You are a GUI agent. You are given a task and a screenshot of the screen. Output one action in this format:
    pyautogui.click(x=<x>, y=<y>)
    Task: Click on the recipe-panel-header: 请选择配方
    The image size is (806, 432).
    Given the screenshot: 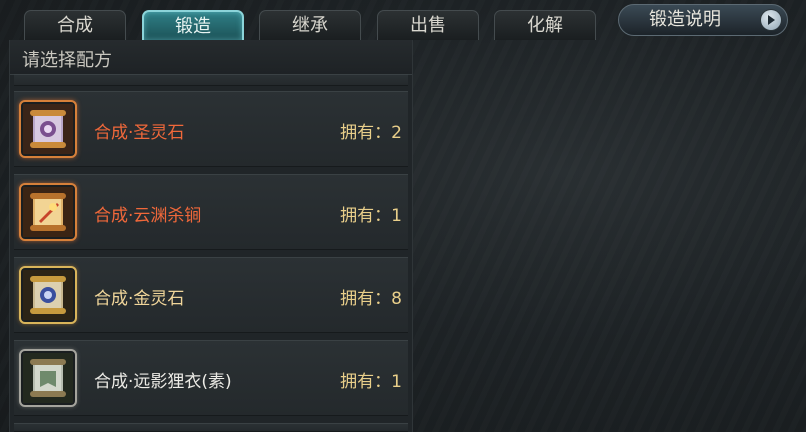 What is the action you would take?
    pyautogui.click(x=211, y=57)
    